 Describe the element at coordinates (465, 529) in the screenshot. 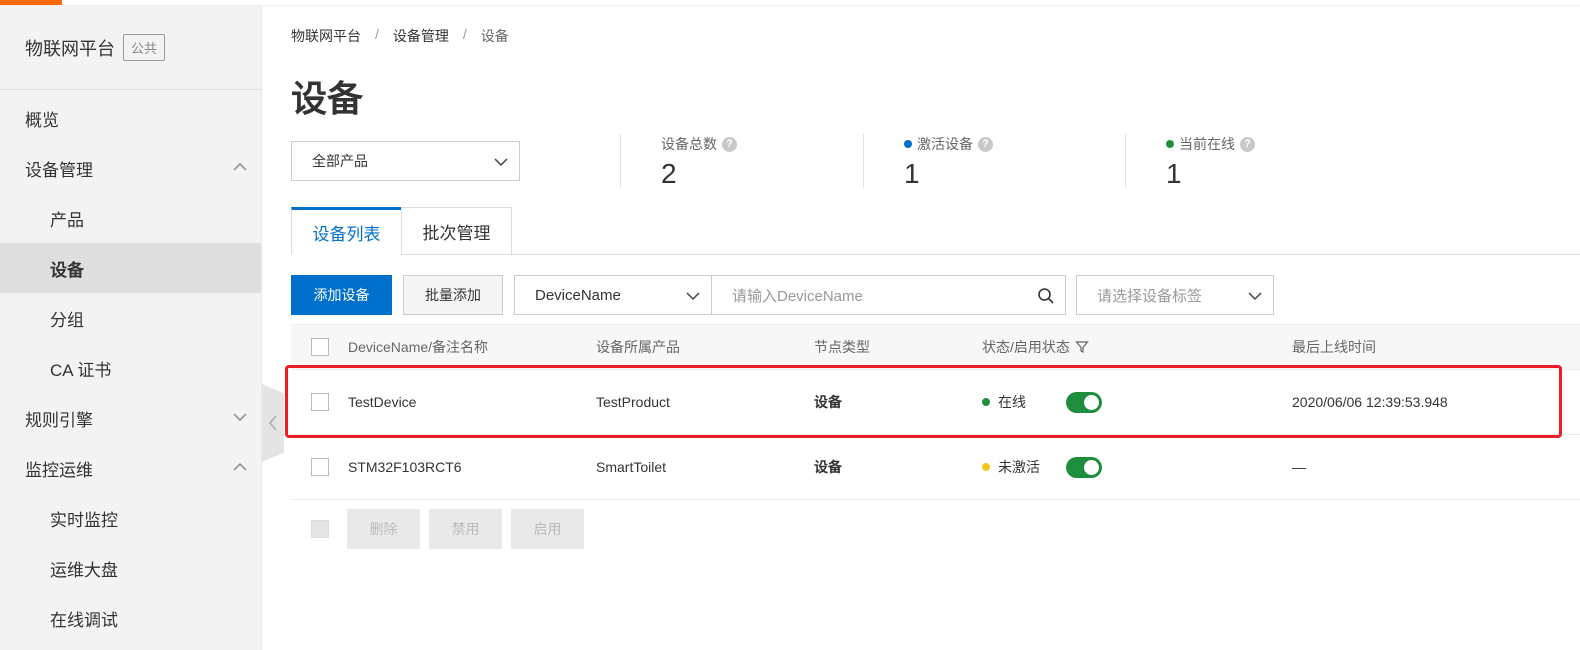

I see `disable-button: 禁用` at that location.